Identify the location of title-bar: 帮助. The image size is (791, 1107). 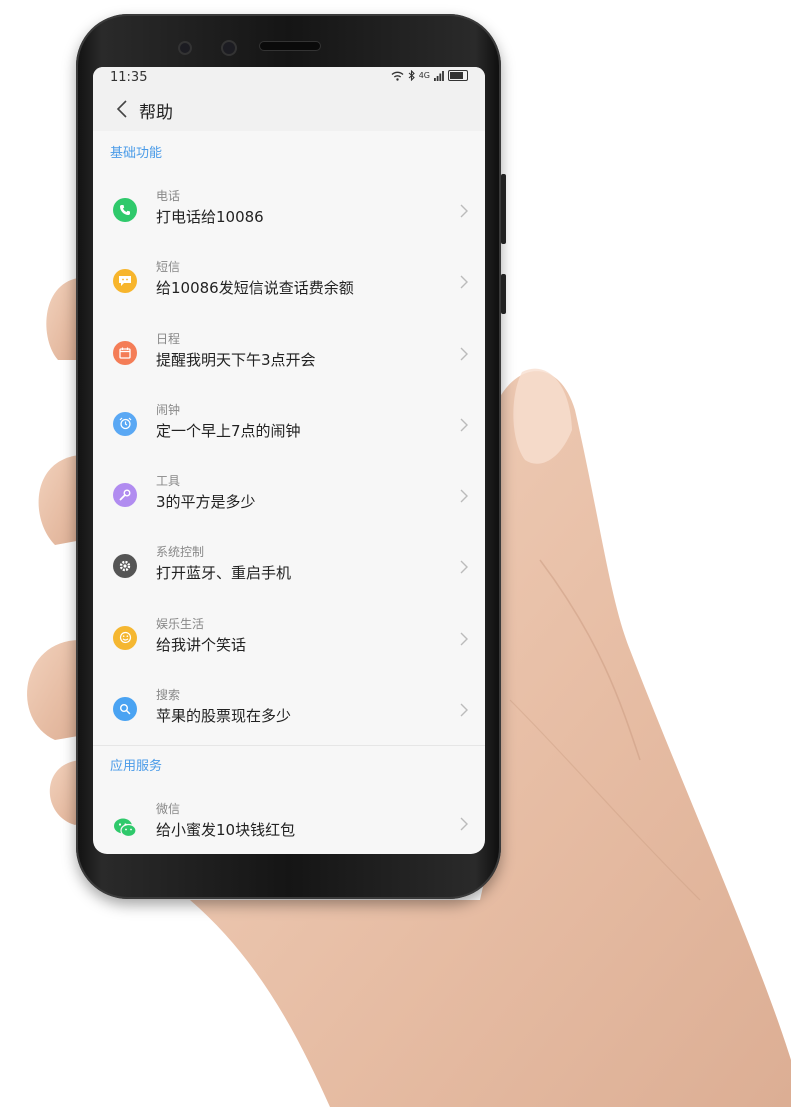
(289, 110).